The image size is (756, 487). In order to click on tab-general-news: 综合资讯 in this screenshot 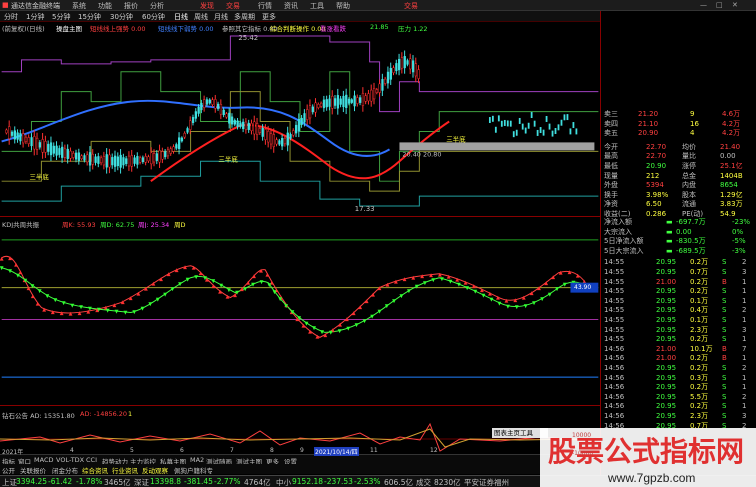, I will do `click(95, 470)`.